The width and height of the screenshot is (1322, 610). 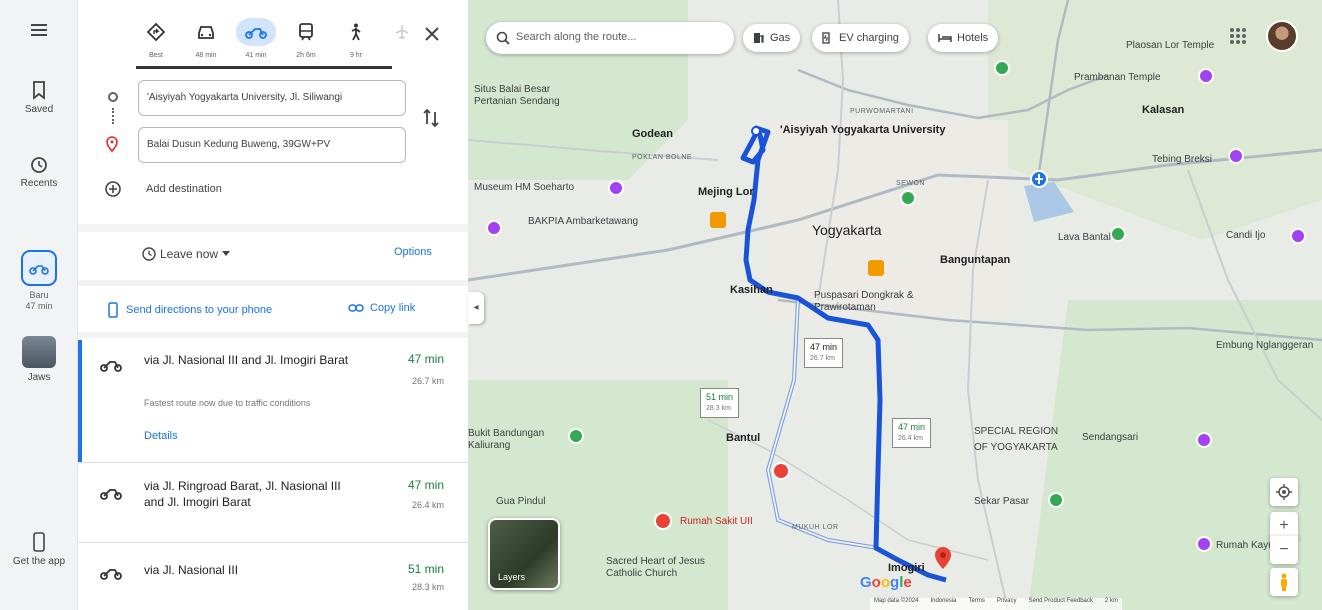 I want to click on destination-pin-icon, so click(x=112, y=144).